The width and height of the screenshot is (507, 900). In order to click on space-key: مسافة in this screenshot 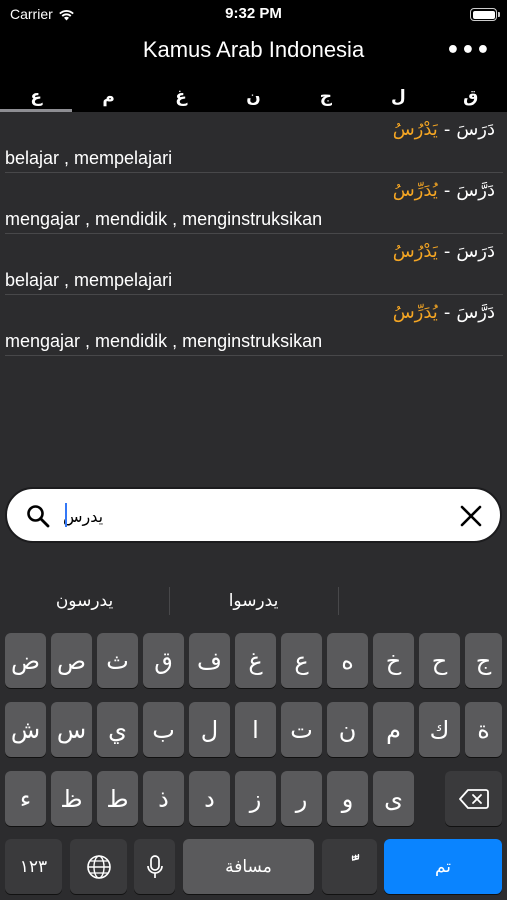, I will do `click(248, 866)`.